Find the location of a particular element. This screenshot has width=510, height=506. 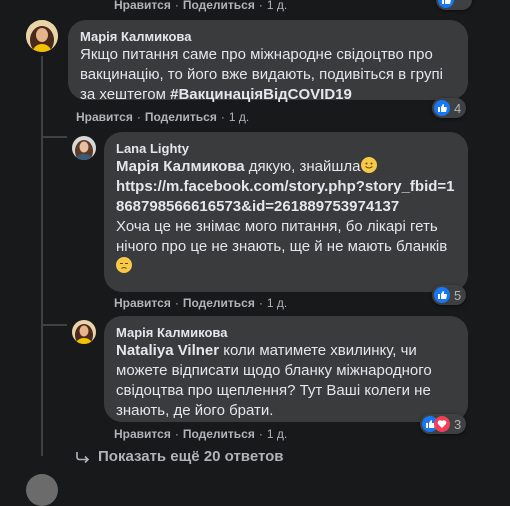

reaction-count: 5 is located at coordinates (458, 295).